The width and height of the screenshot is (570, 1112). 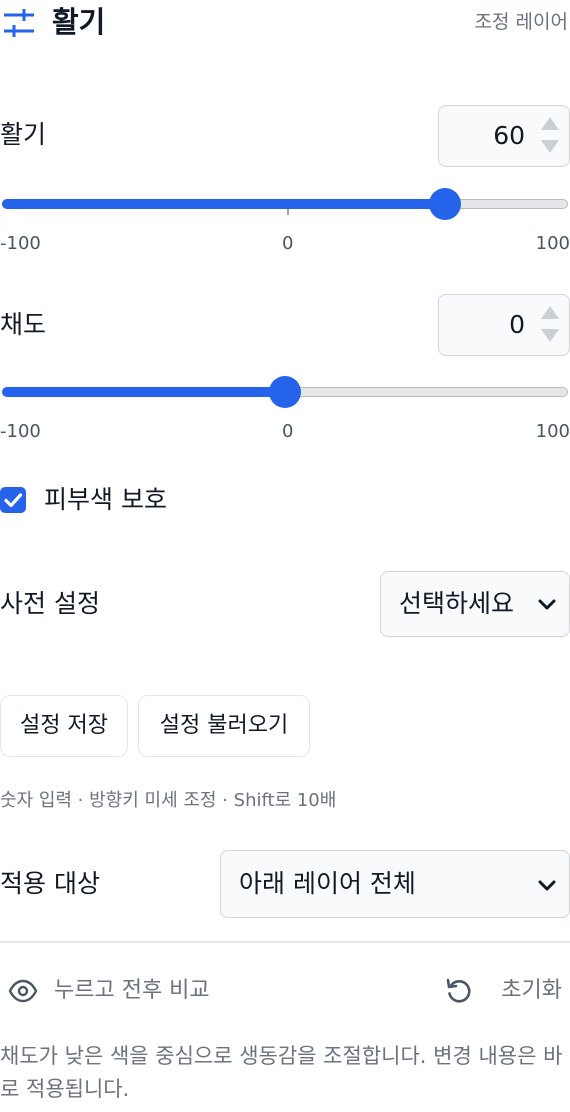 I want to click on apply-target-select: 아래 레이어 전체, so click(x=395, y=884).